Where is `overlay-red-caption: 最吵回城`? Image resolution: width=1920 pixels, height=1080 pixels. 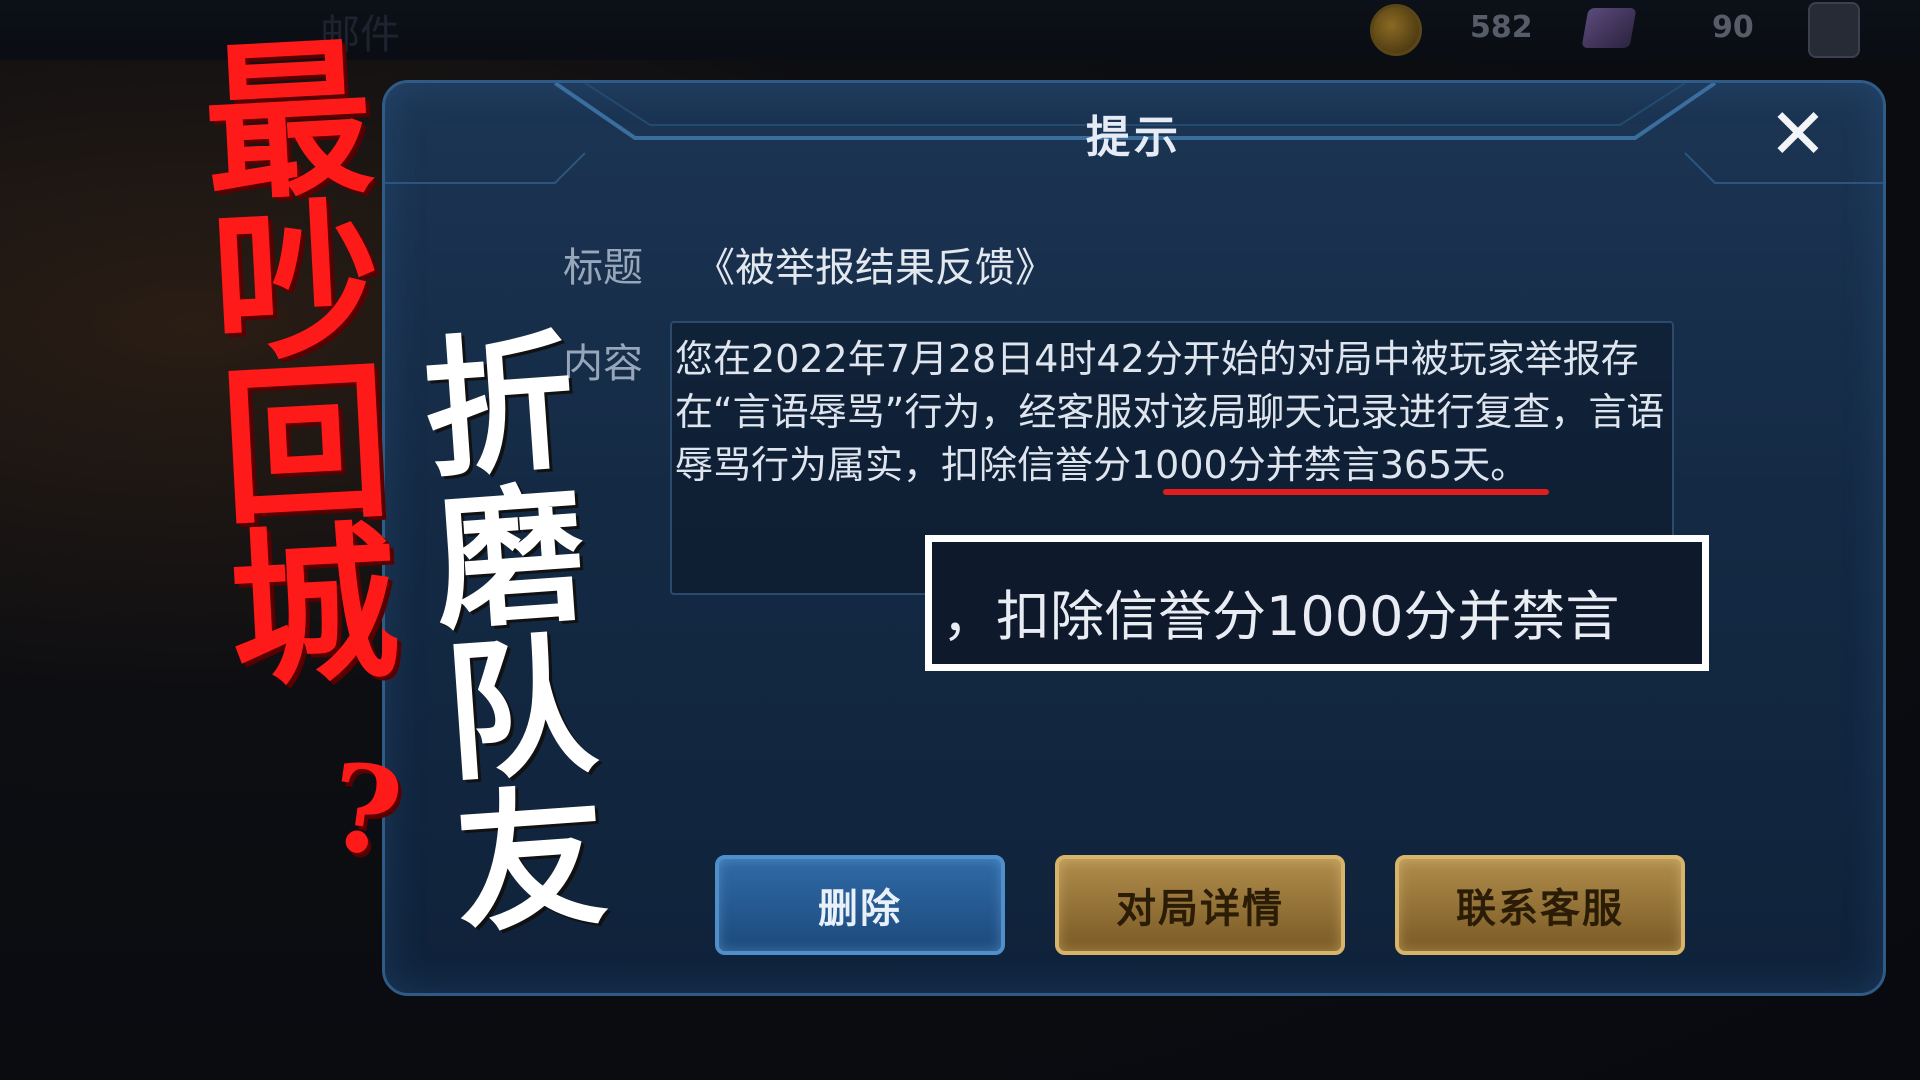 overlay-red-caption: 最吵回城 is located at coordinates (301, 364).